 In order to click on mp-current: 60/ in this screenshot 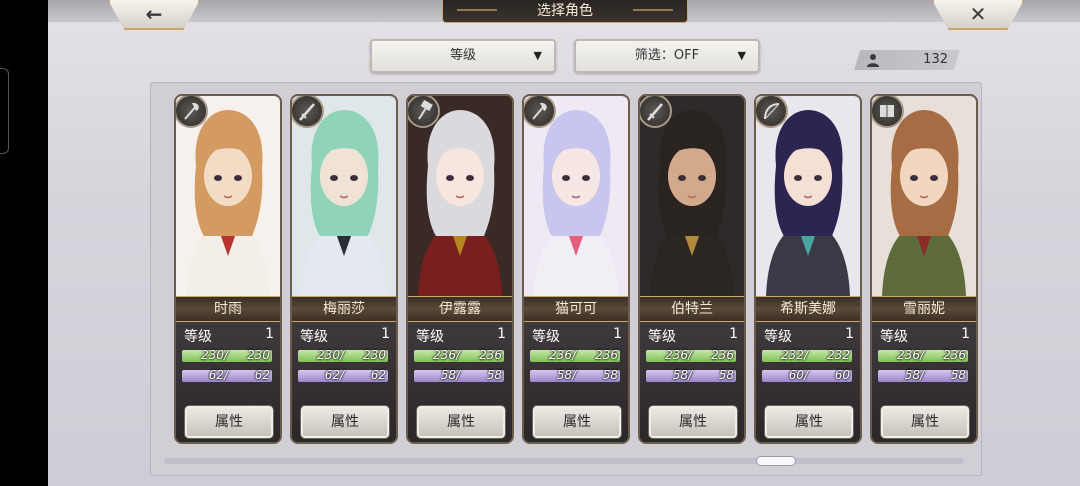, I will do `click(798, 375)`.